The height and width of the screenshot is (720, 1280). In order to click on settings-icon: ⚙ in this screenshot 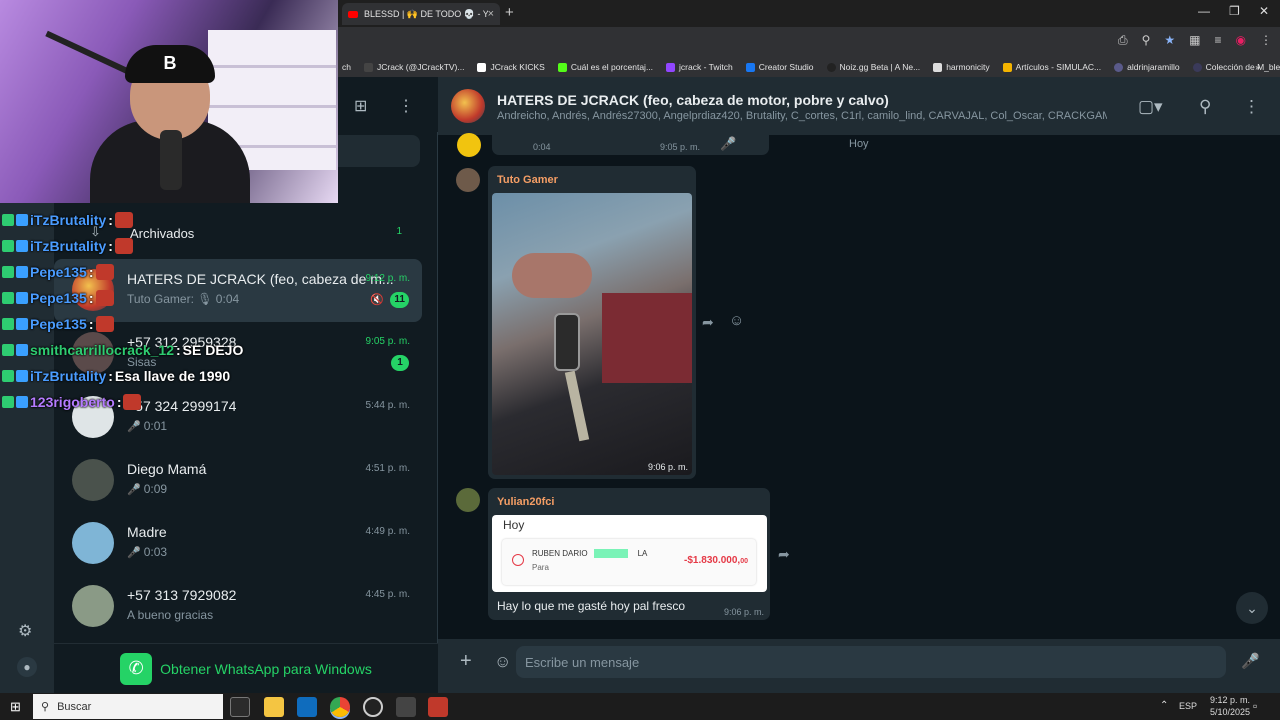, I will do `click(25, 631)`.